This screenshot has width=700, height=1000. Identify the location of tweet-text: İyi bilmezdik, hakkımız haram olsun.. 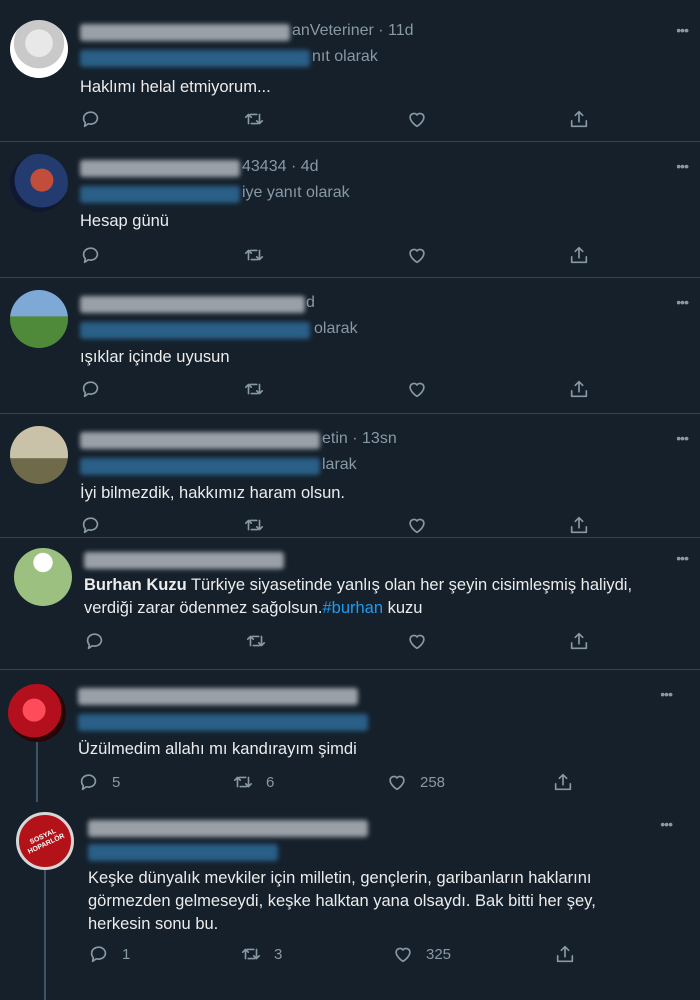
(213, 493).